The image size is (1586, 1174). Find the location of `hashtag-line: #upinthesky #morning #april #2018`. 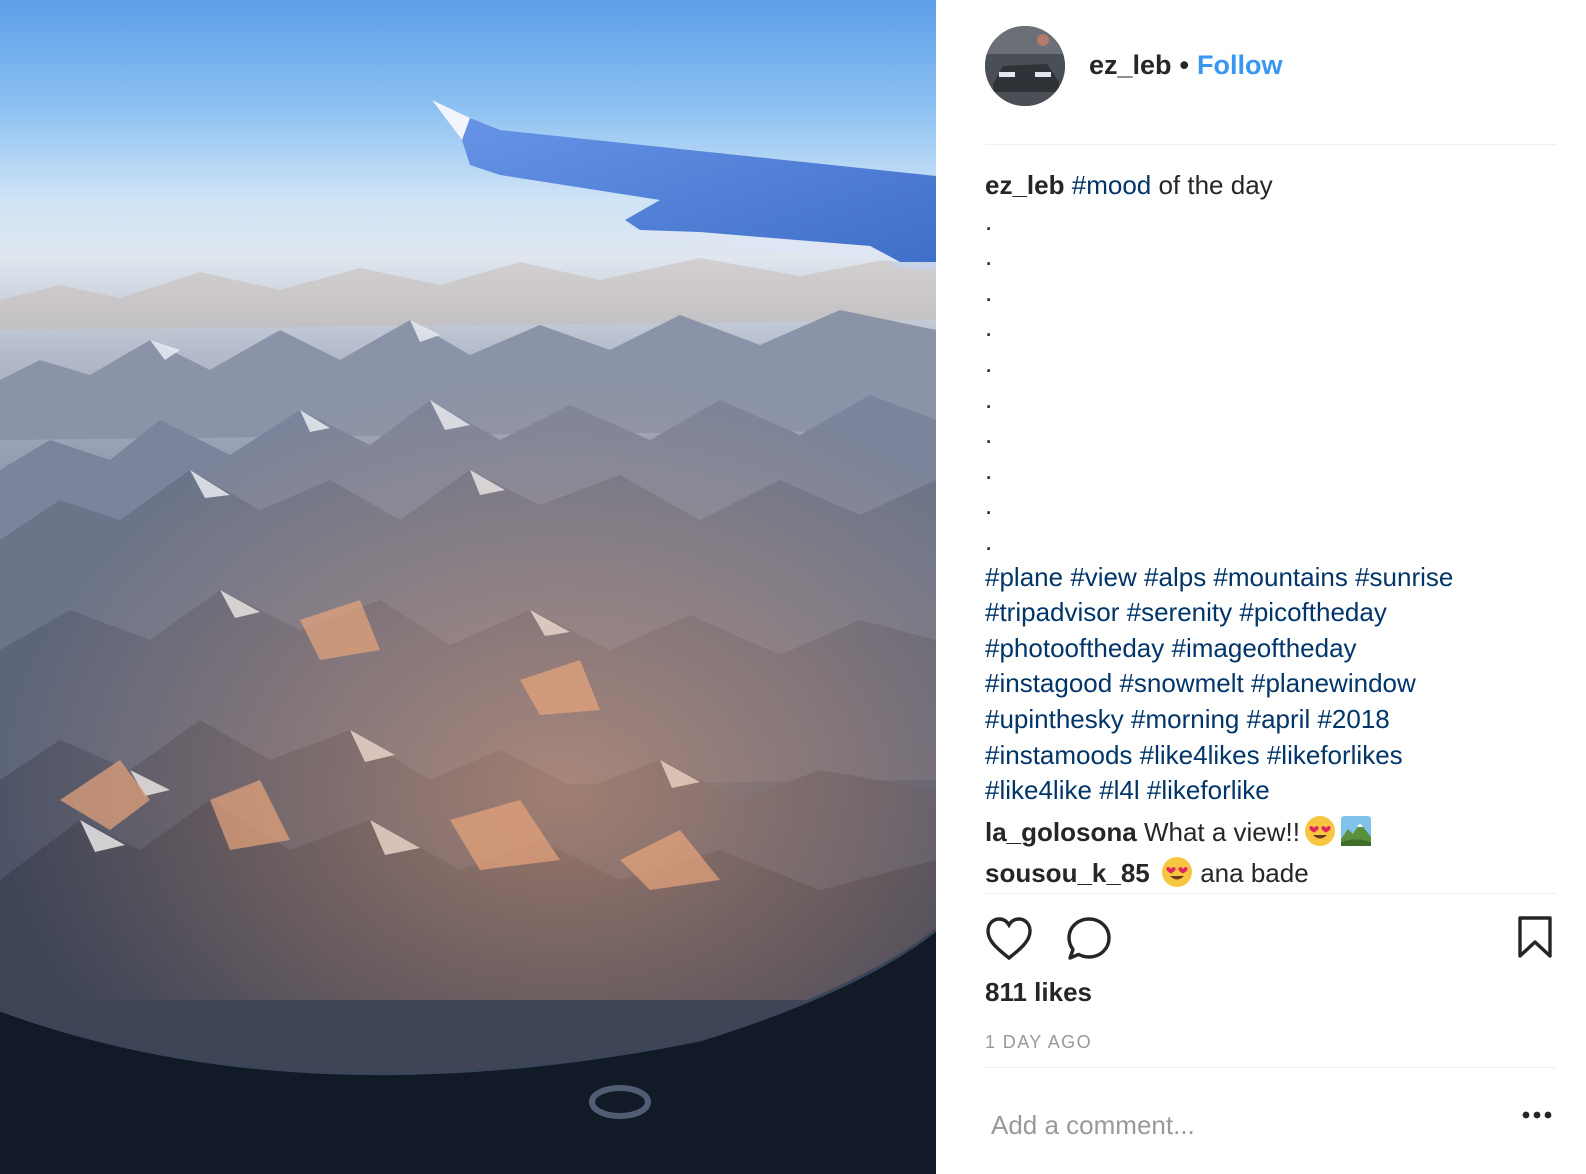

hashtag-line: #upinthesky #morning #april #2018 is located at coordinates (1270, 720).